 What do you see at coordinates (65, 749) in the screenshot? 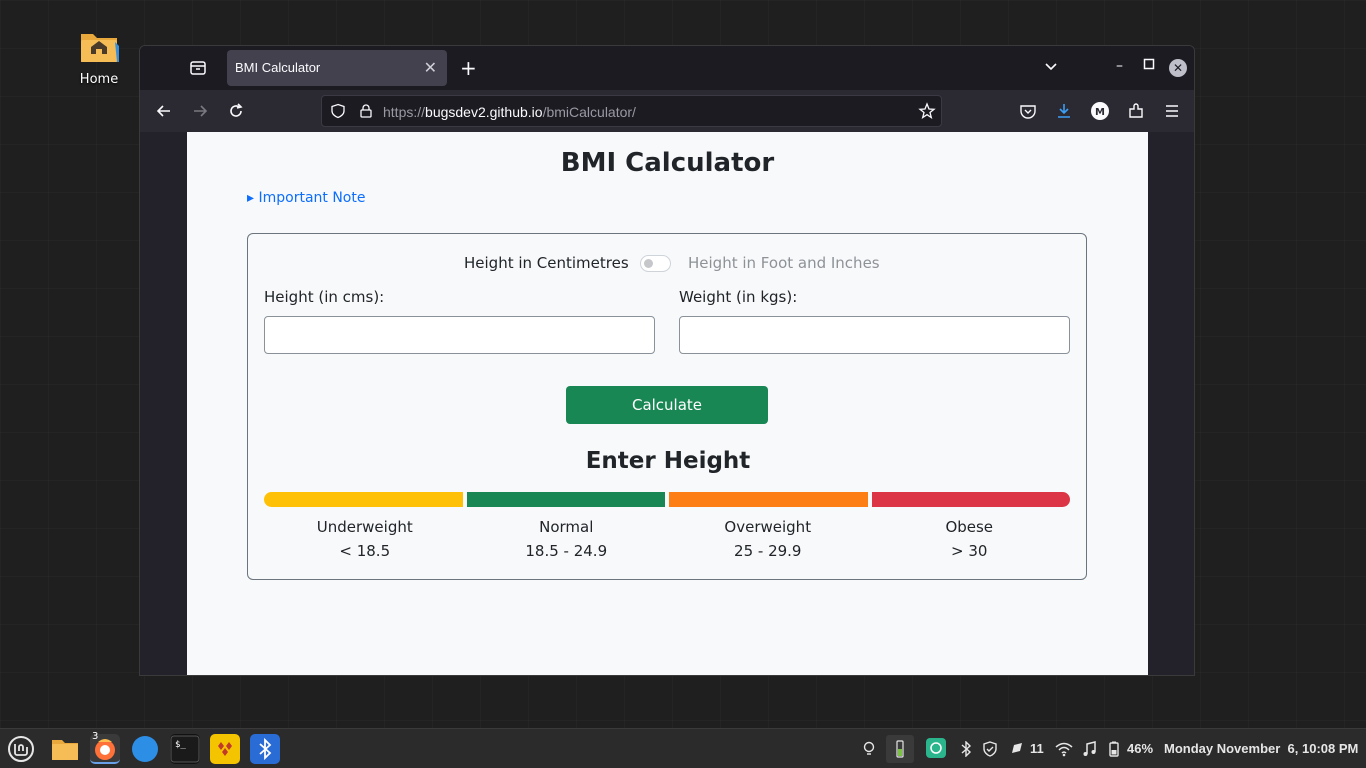
I see `files-icon` at bounding box center [65, 749].